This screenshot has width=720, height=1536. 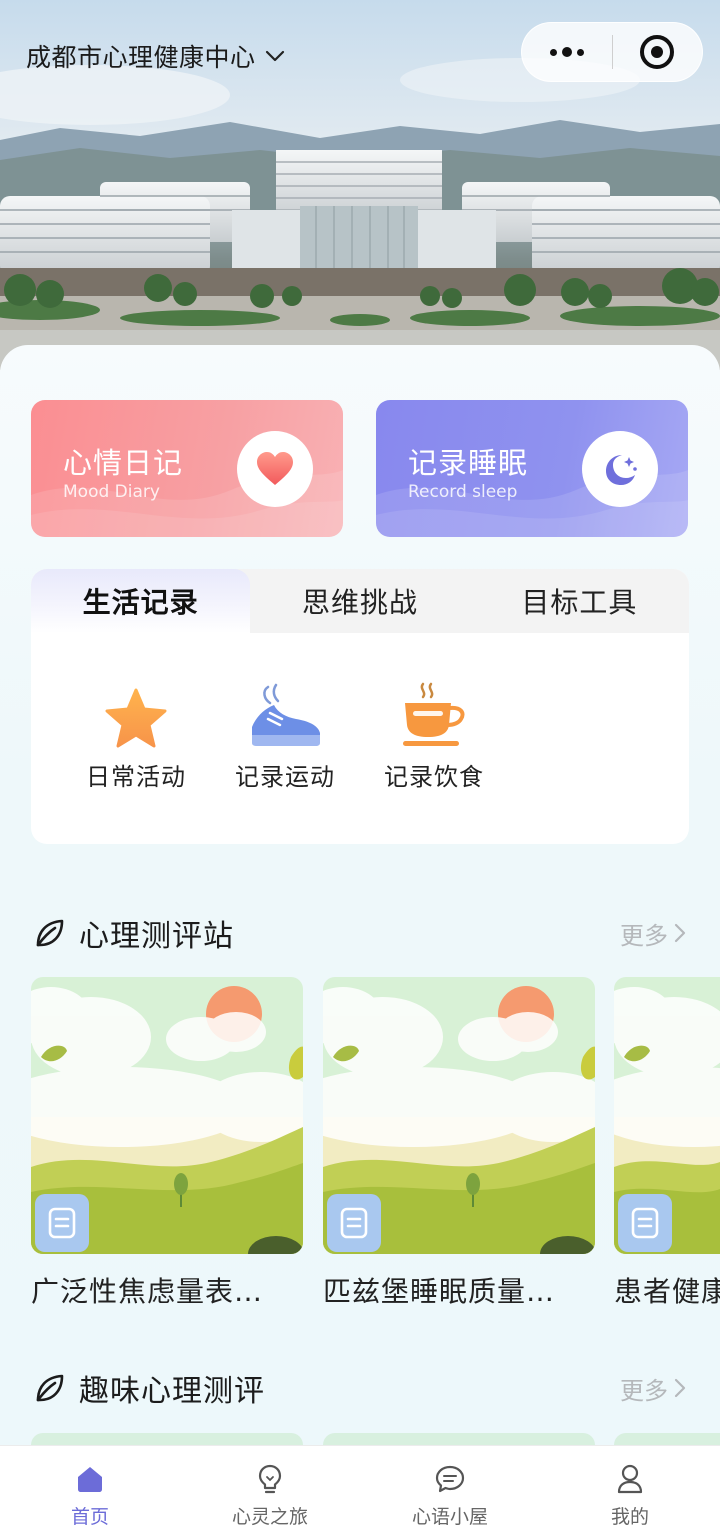 I want to click on nav-mind-journey: 心灵之旅, so click(x=270, y=1491).